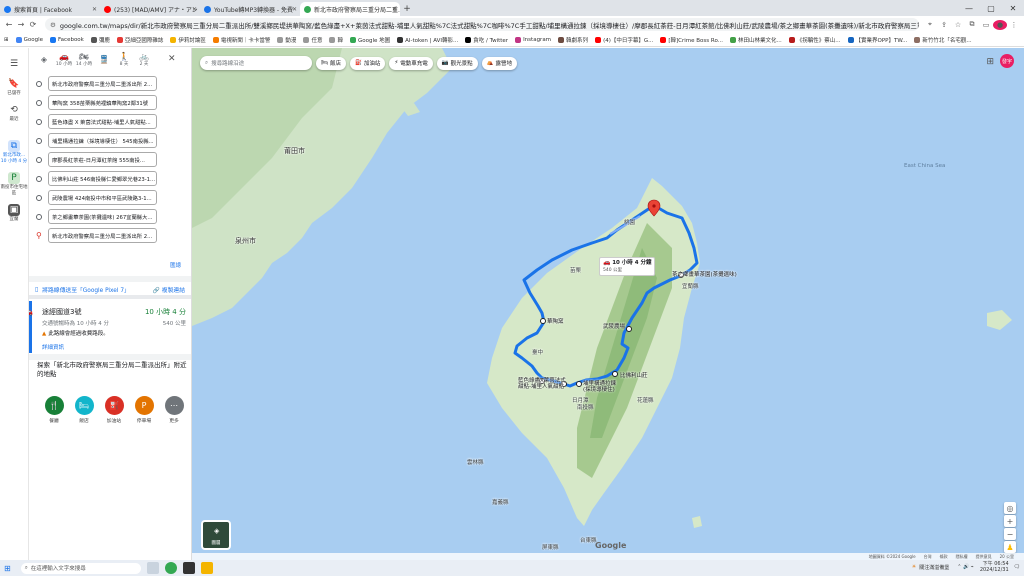 This screenshot has width=1024, height=576. Describe the element at coordinates (368, 63) in the screenshot. I see `chip-gas-stations: ⛽ 加油站` at that location.